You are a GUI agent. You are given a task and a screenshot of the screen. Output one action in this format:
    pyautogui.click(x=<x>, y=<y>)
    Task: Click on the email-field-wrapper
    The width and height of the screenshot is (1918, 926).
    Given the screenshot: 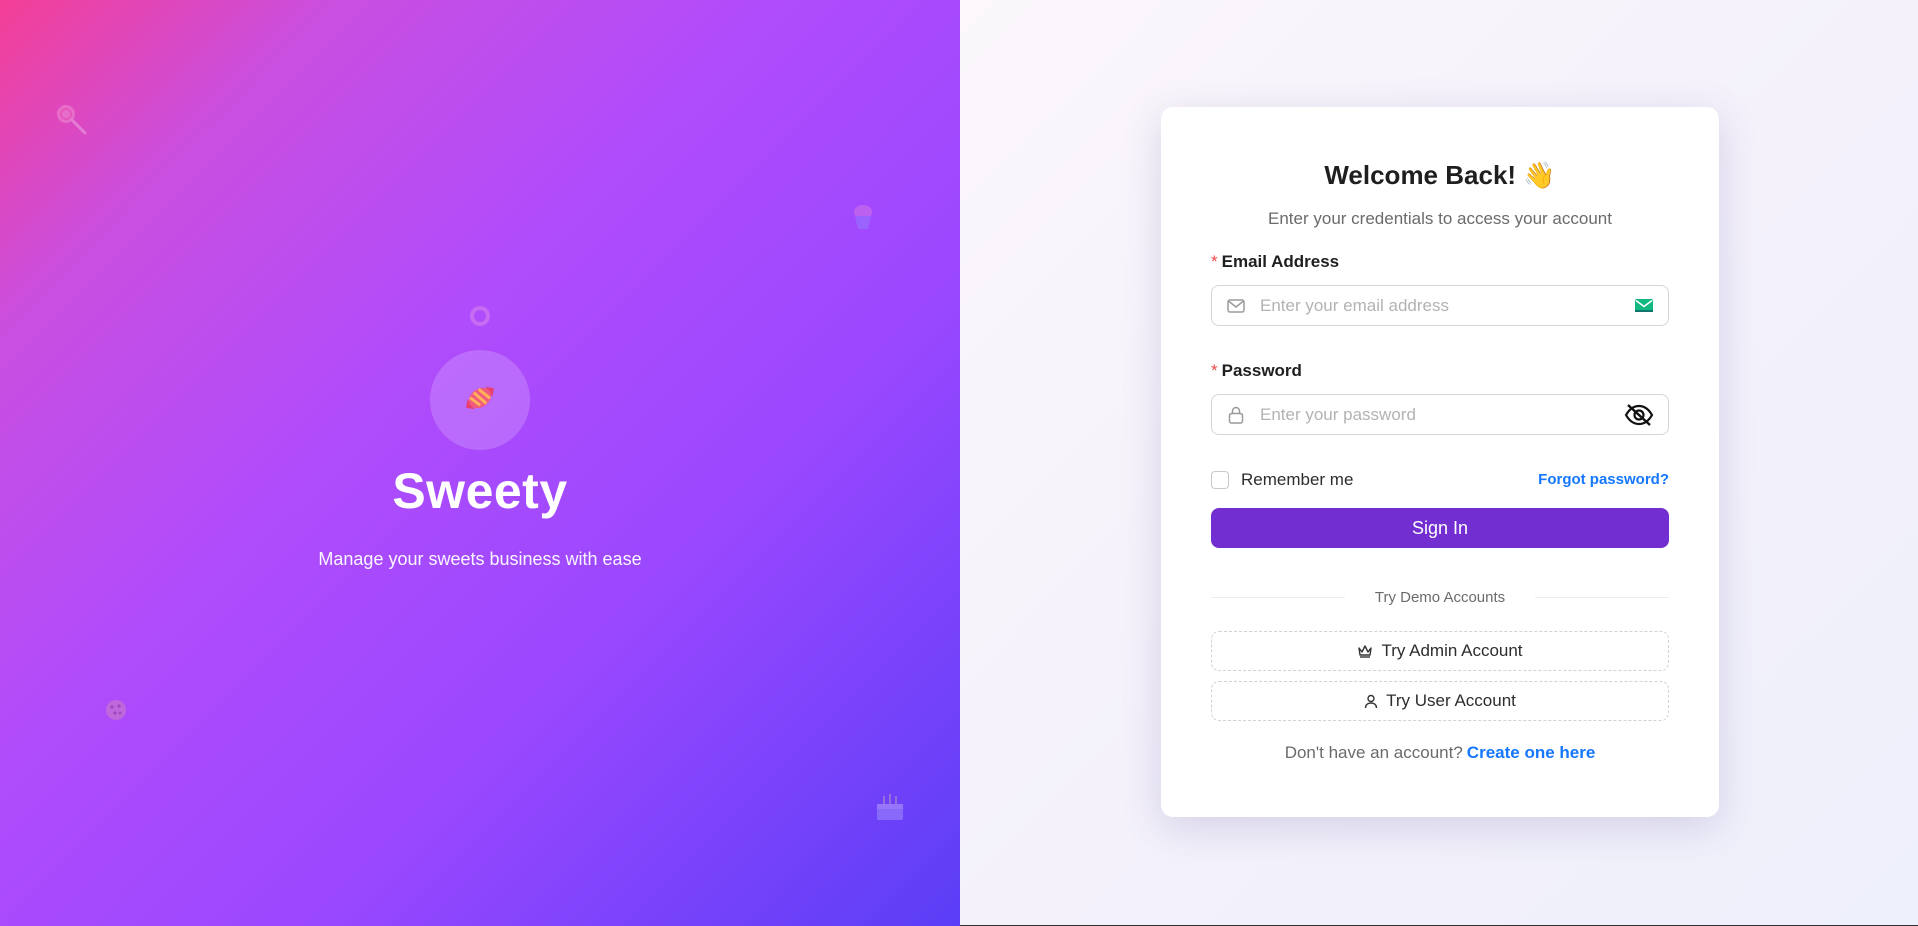 What is the action you would take?
    pyautogui.click(x=1440, y=305)
    